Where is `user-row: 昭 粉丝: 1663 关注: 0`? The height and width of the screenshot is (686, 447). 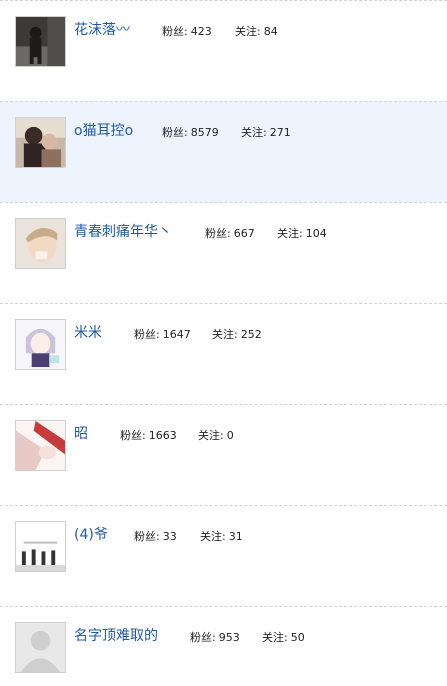
user-row: 昭 粉丝: 1663 关注: 0 is located at coordinates (223, 454).